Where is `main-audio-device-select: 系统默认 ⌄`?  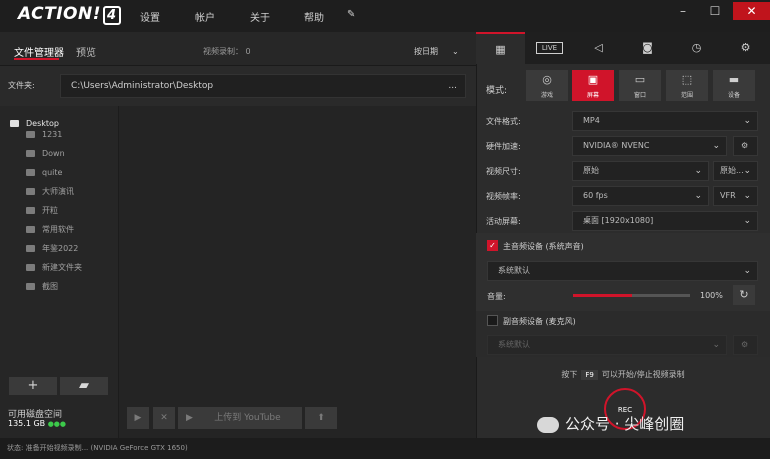 main-audio-device-select: 系统默认 ⌄ is located at coordinates (622, 271).